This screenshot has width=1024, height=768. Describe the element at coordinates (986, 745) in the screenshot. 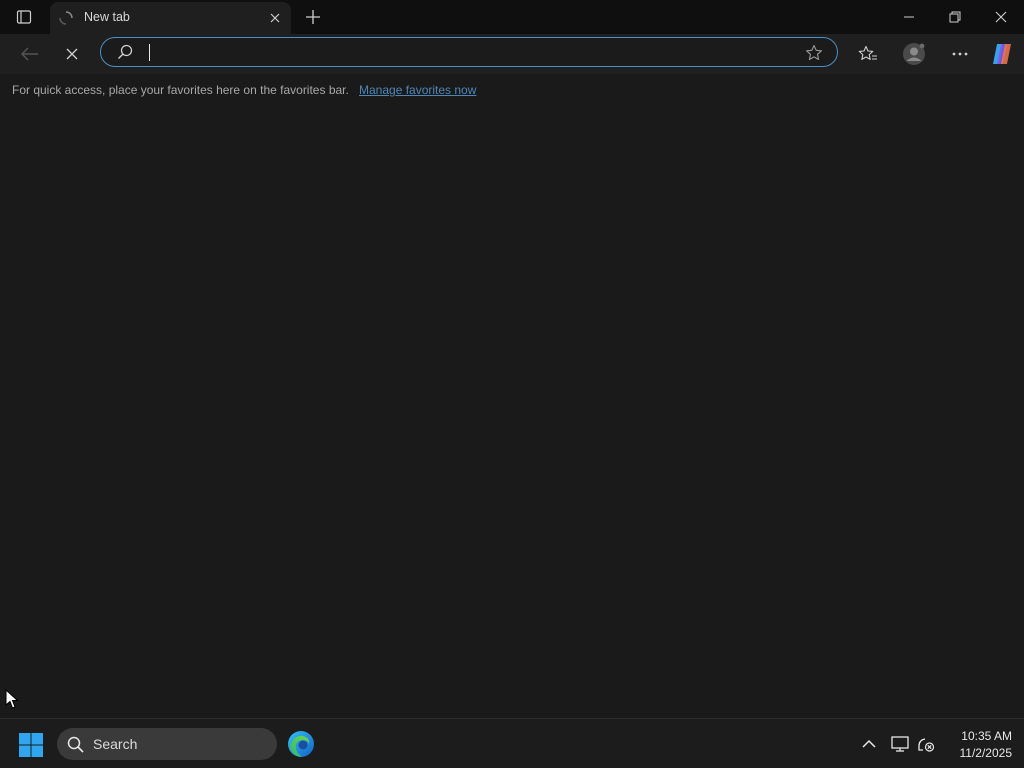

I see `system-clock: 10:35 AM 11/2/2025` at that location.